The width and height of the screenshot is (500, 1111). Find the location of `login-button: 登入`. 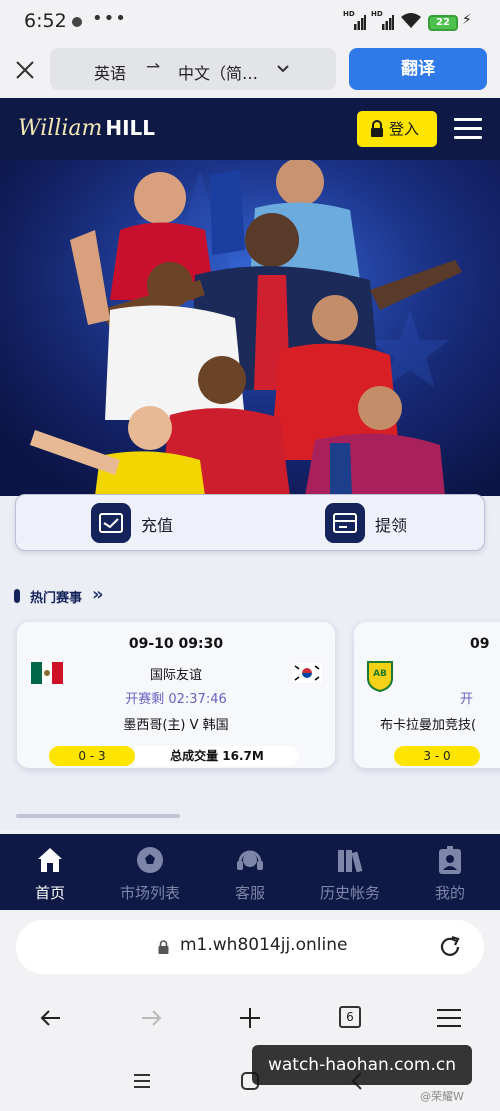

login-button: 登入 is located at coordinates (397, 129).